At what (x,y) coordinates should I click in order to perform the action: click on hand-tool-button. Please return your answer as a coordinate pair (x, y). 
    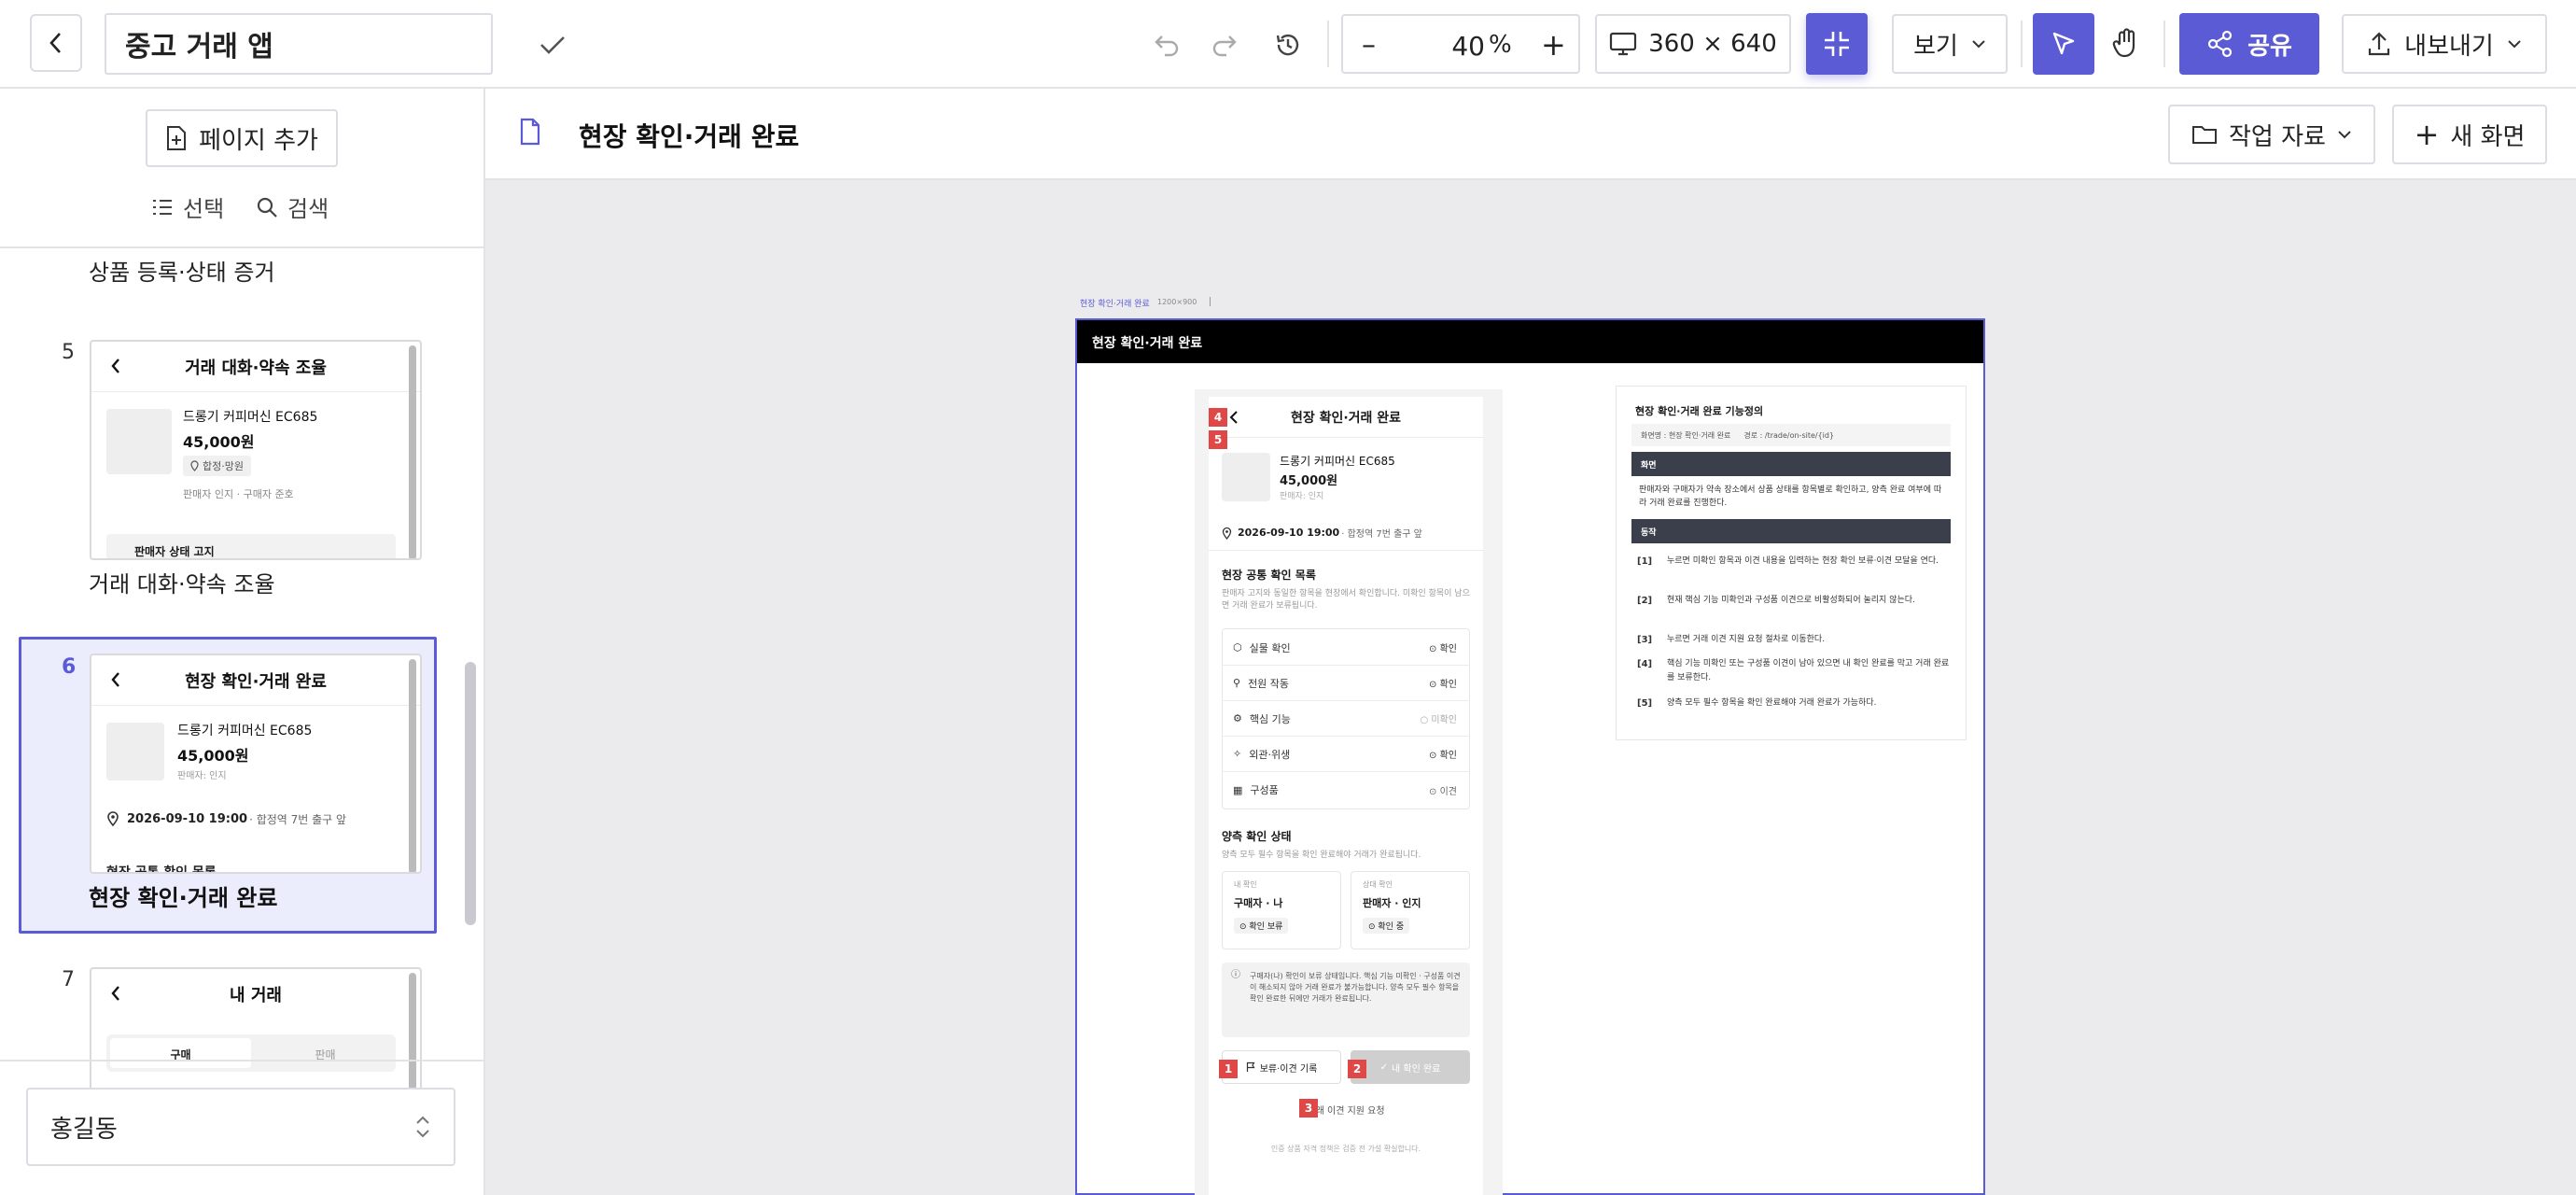
    Looking at the image, I should click on (2126, 43).